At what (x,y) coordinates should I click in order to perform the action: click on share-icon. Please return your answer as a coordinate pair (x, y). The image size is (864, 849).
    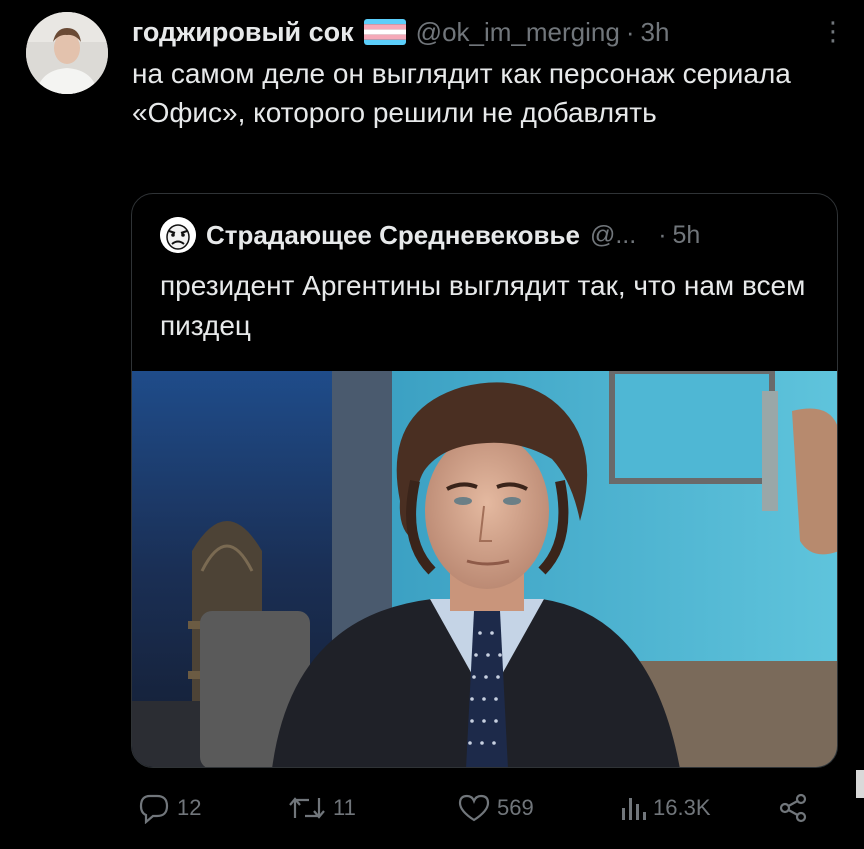
    Looking at the image, I should click on (793, 808).